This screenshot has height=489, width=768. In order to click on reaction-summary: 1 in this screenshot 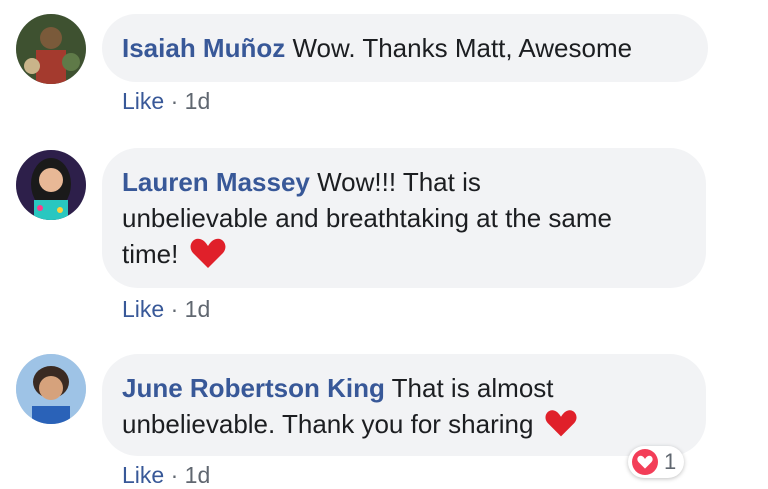, I will do `click(656, 462)`.